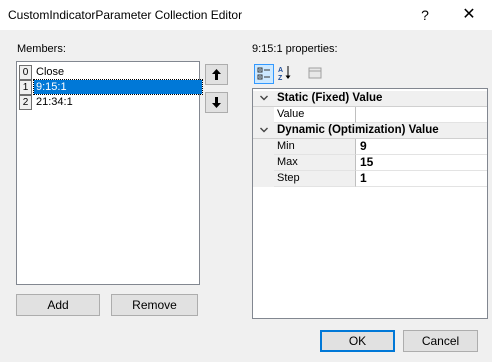  I want to click on help-icon: ?, so click(425, 15).